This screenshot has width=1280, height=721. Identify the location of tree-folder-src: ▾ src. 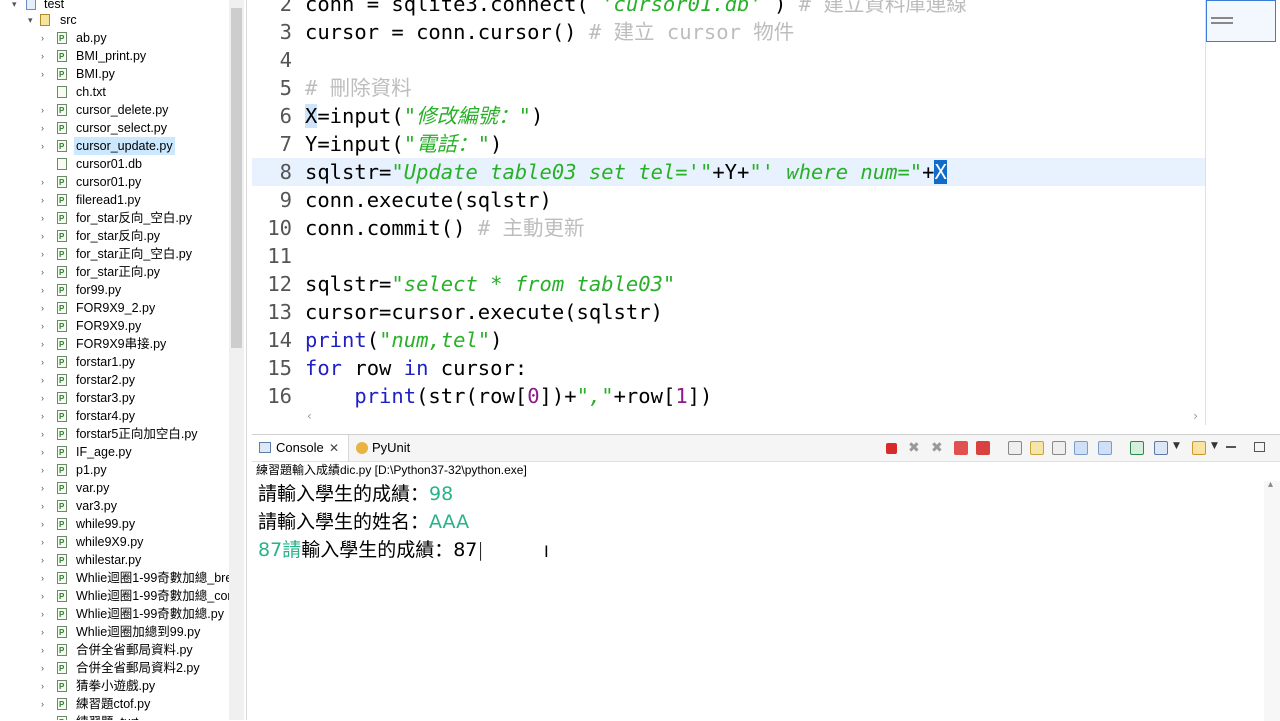
(114, 20).